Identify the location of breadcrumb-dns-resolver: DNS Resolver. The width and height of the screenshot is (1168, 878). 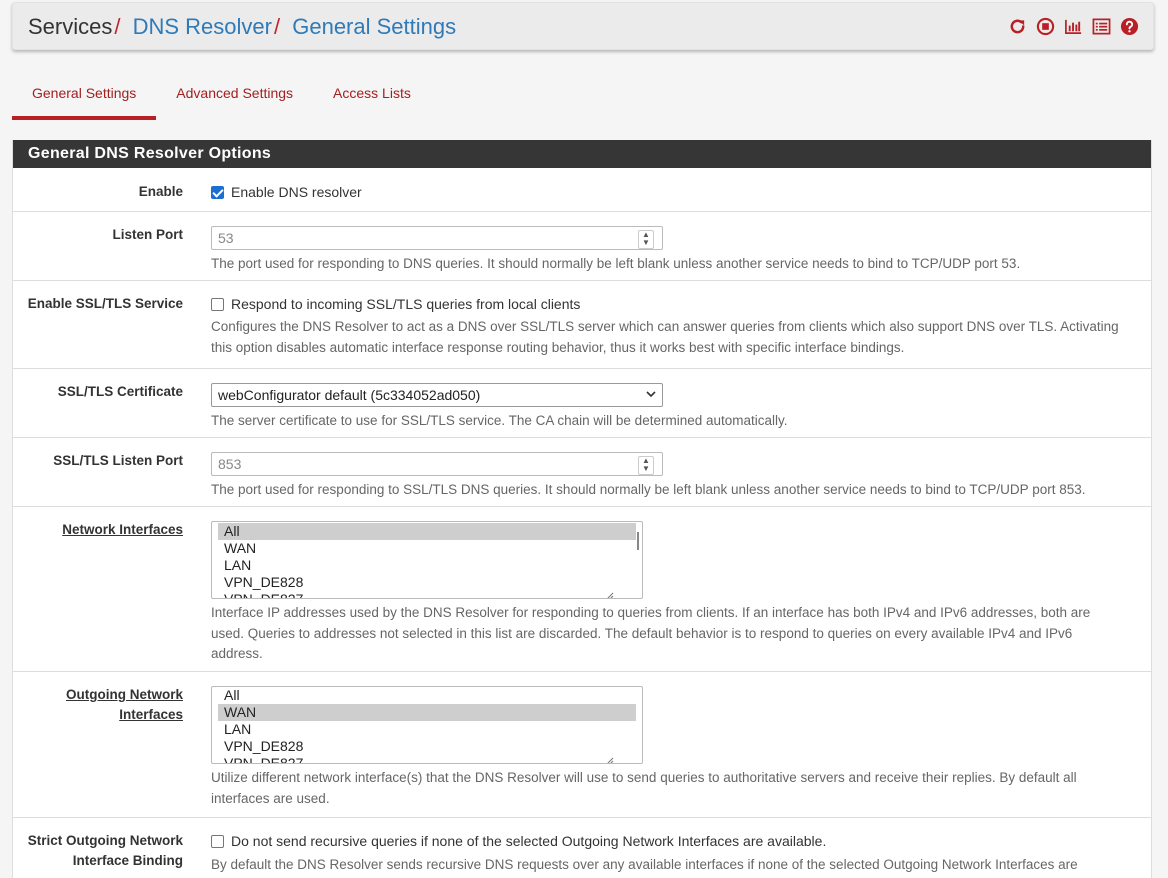
(202, 26).